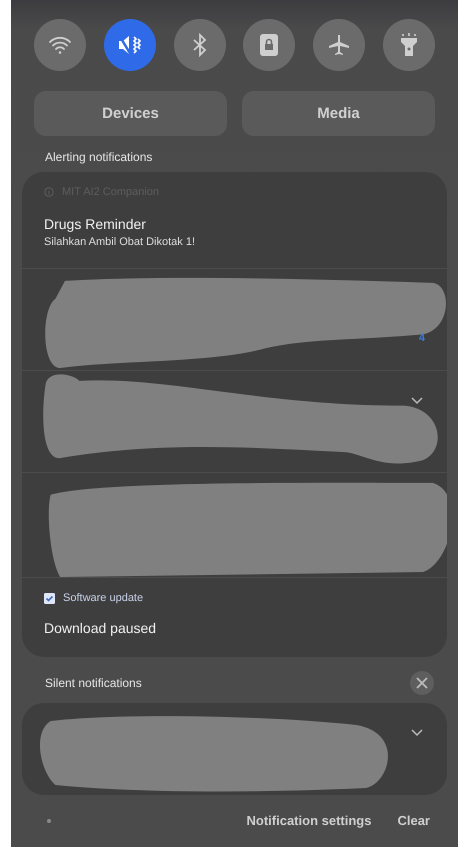 The width and height of the screenshot is (465, 847). I want to click on clear-button: Clear, so click(413, 820).